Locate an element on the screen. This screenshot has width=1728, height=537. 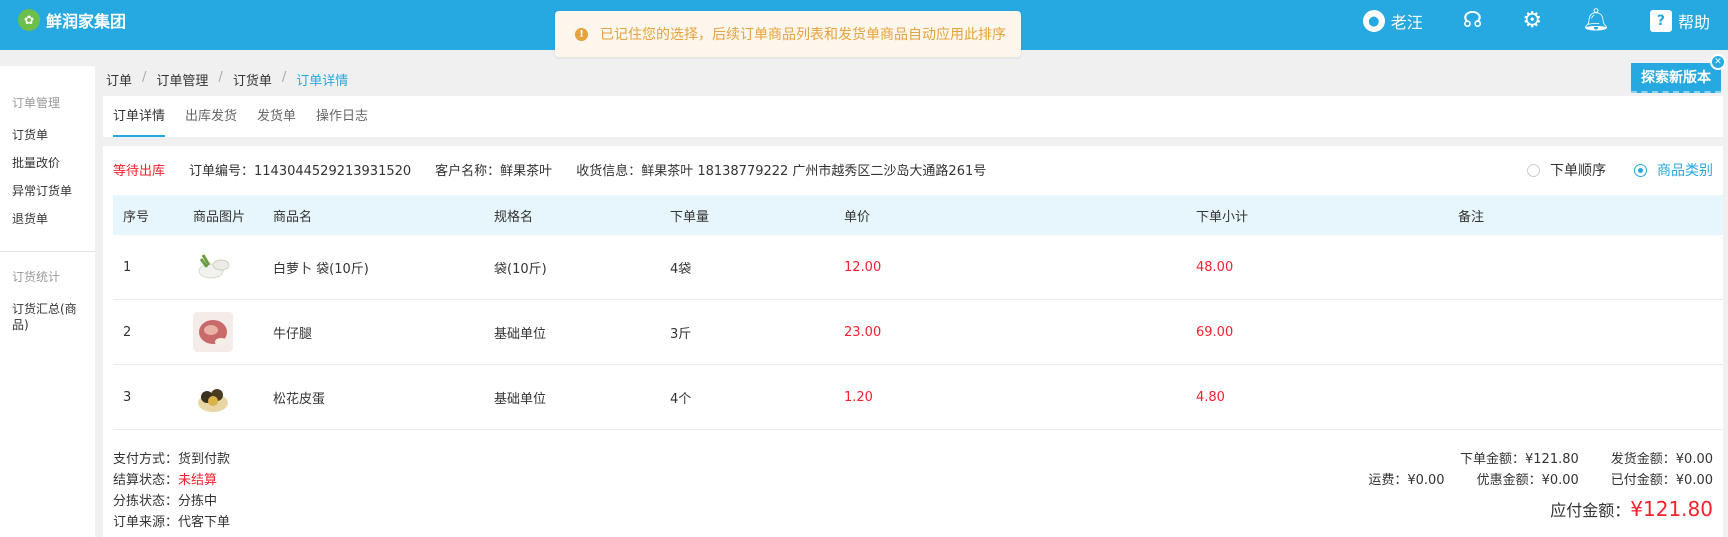
brand-name: 鲜润家集团 is located at coordinates (86, 21).